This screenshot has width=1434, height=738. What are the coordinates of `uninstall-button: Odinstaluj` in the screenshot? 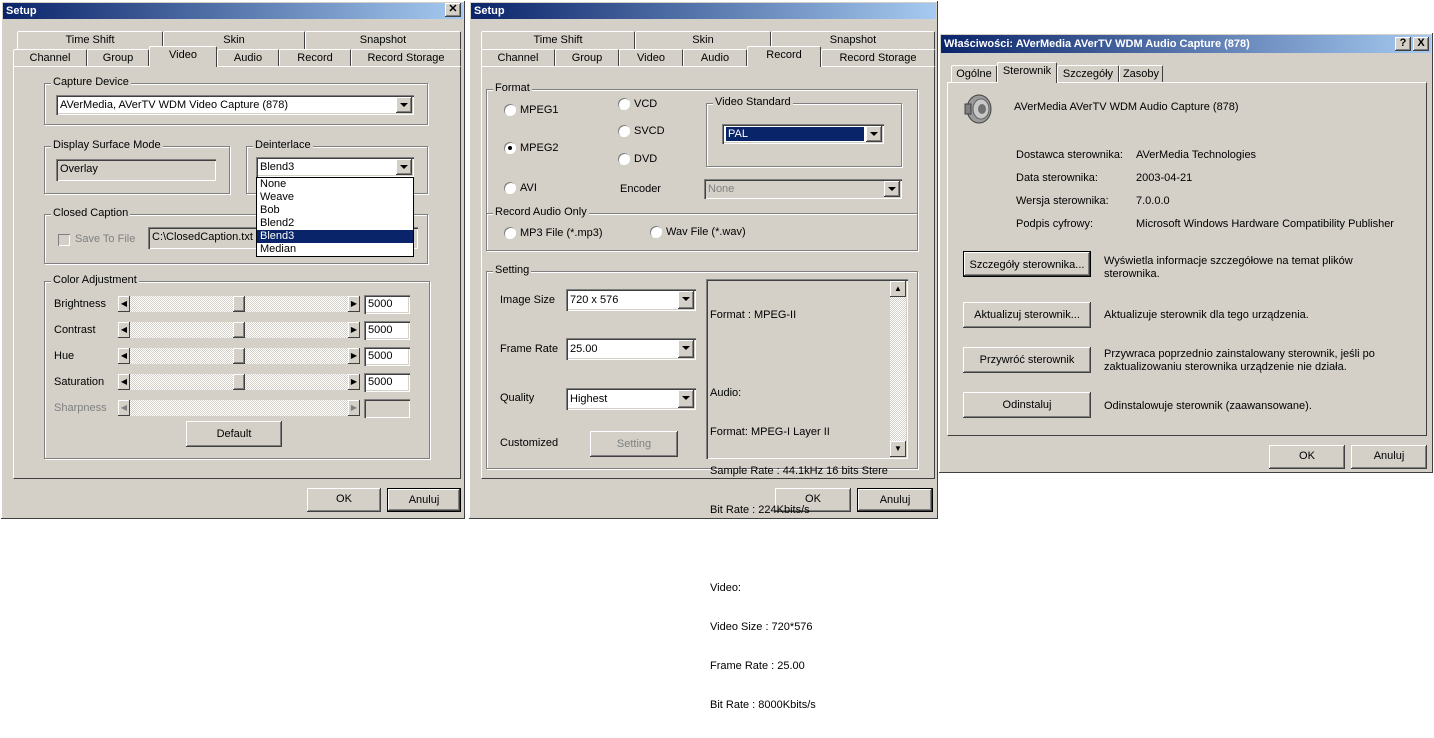 It's located at (1027, 405).